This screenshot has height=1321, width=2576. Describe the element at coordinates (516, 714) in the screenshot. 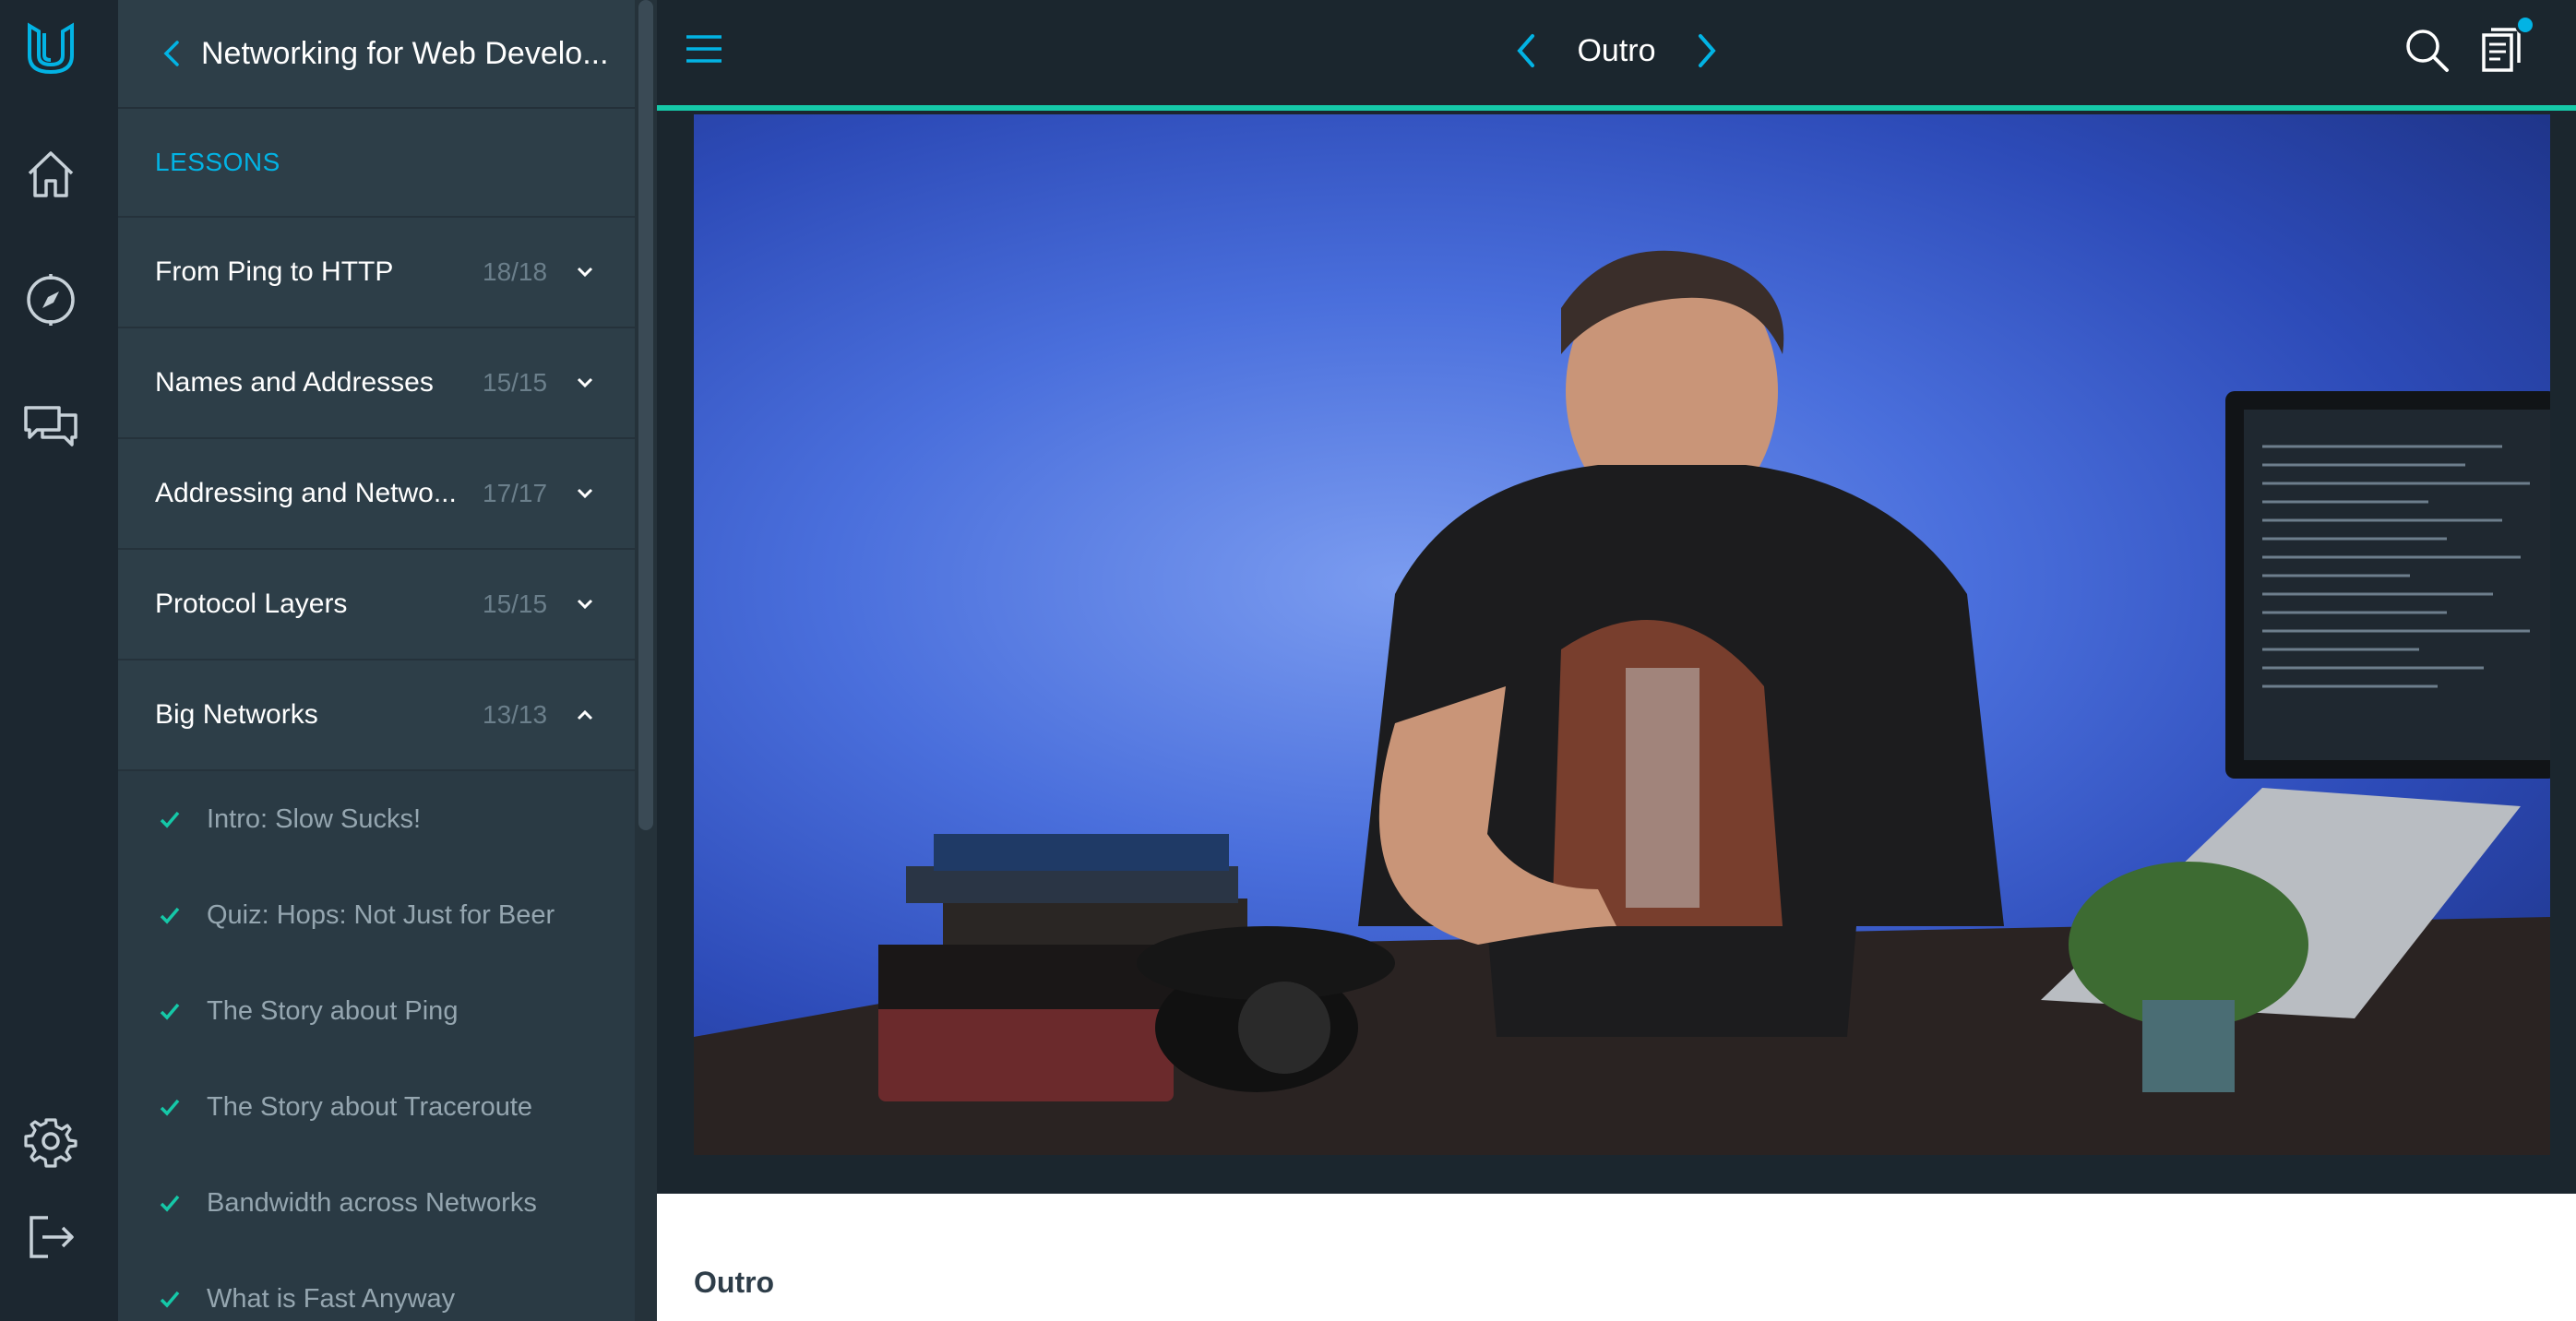

I see `lesson-count: 13/13` at that location.